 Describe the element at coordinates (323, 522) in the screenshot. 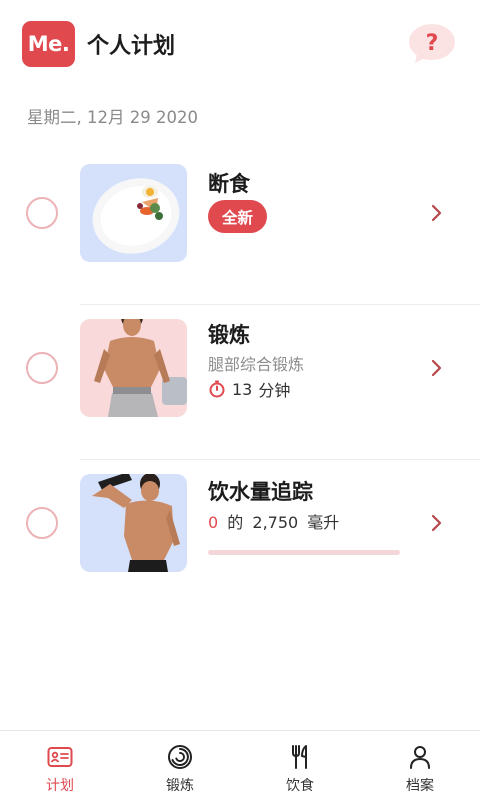

I see `water-unit: 毫升` at that location.